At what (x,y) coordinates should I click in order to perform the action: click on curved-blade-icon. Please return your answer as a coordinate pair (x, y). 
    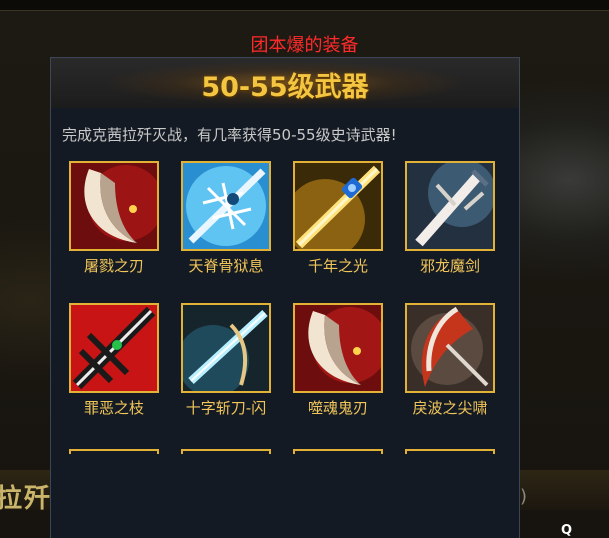
    Looking at the image, I should click on (114, 206).